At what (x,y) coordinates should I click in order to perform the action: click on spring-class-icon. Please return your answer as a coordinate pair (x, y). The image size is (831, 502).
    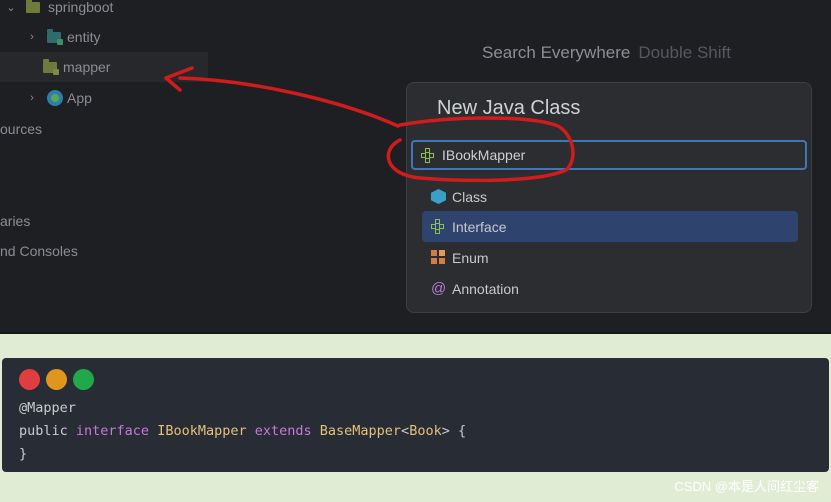
    Looking at the image, I should click on (55, 98).